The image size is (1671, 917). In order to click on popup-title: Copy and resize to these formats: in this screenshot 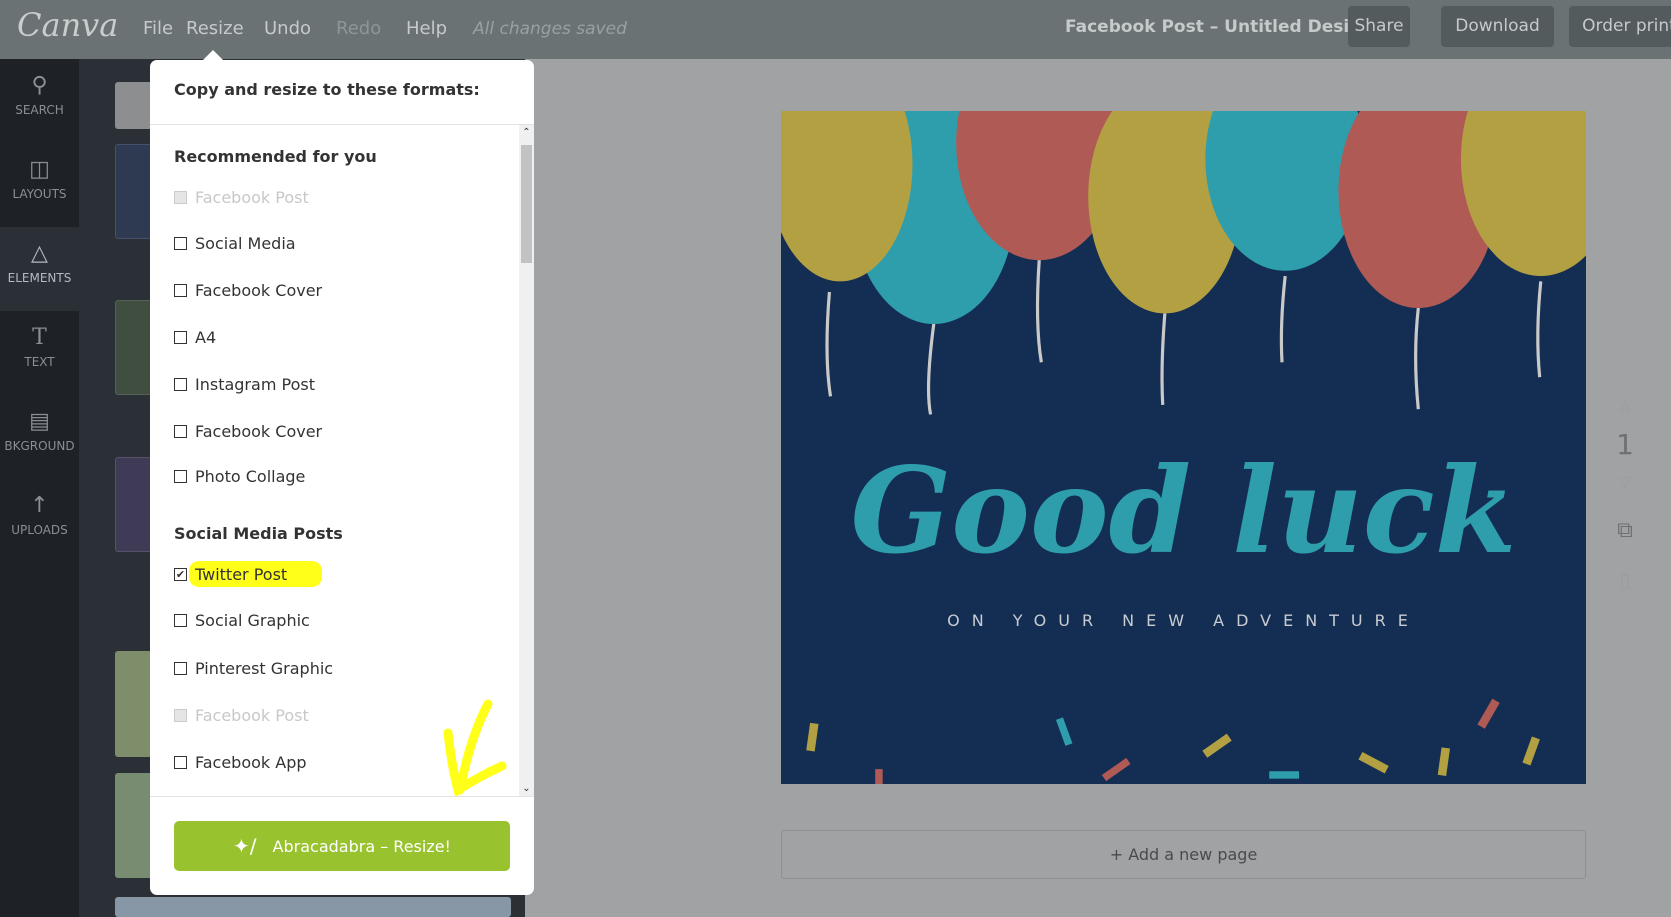, I will do `click(327, 89)`.